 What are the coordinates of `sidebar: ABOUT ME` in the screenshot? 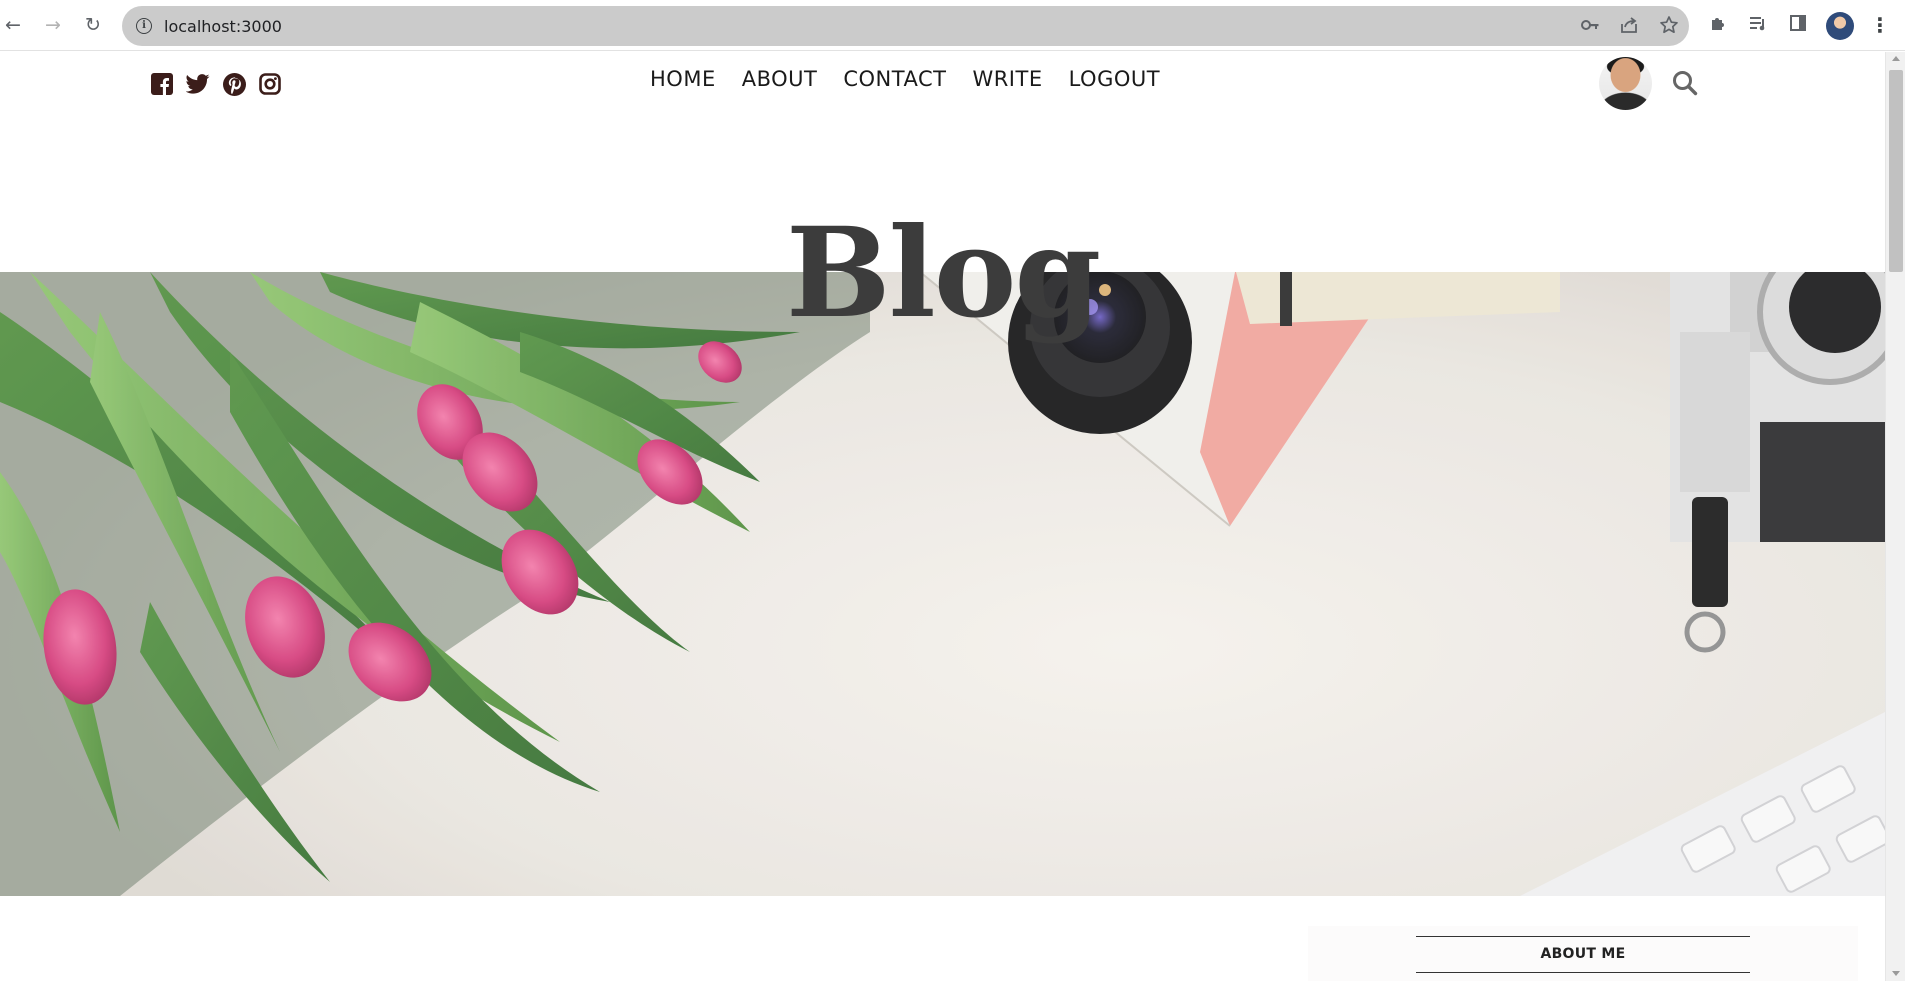 It's located at (1583, 953).